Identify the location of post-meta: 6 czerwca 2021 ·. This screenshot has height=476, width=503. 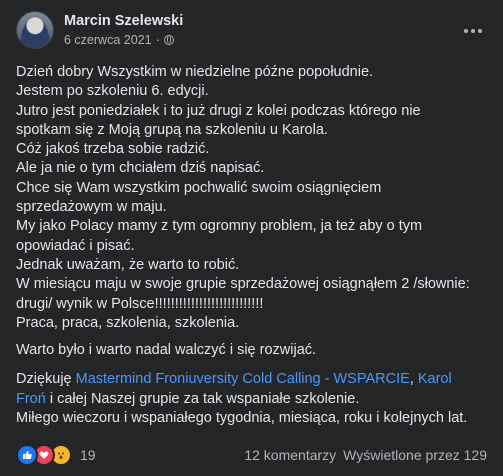
(123, 40).